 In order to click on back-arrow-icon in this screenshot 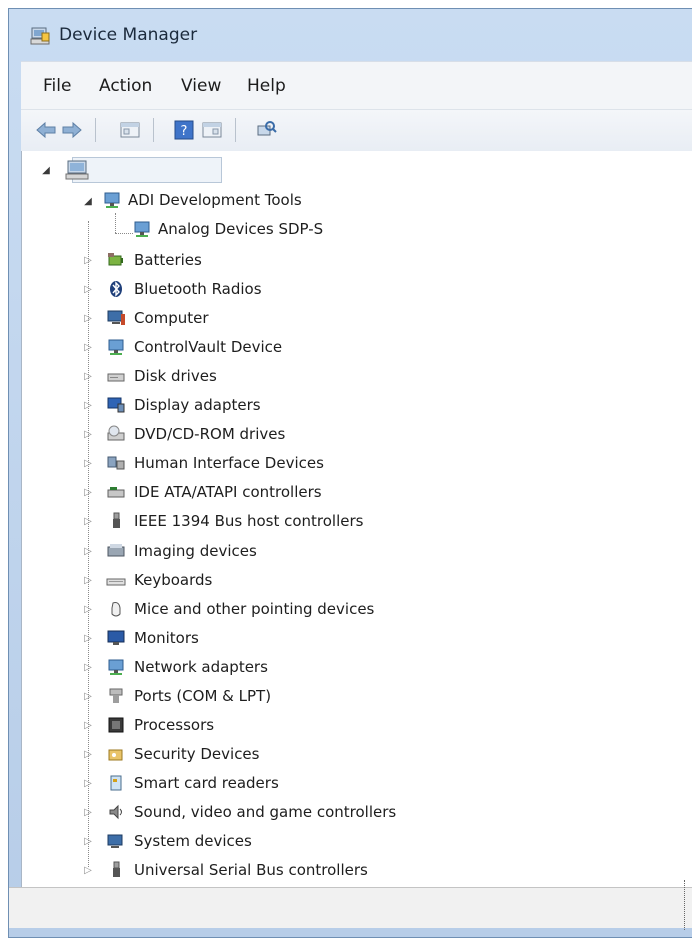, I will do `click(46, 130)`.